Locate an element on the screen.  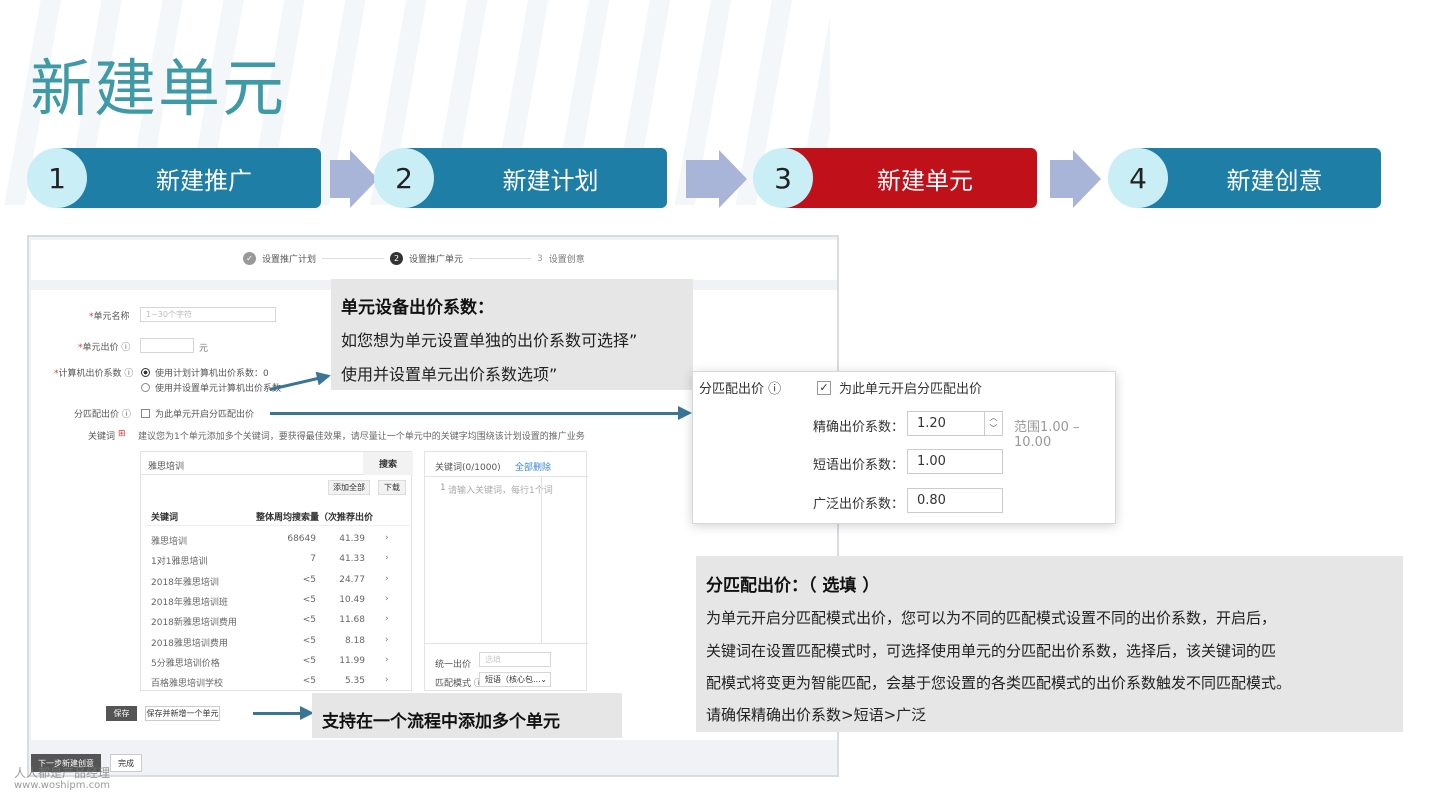
callout-line: 为单元开启分匹配模式出价，您可以为不同的匹配模式设置不同的出价系数，开启后， is located at coordinates (991, 618).